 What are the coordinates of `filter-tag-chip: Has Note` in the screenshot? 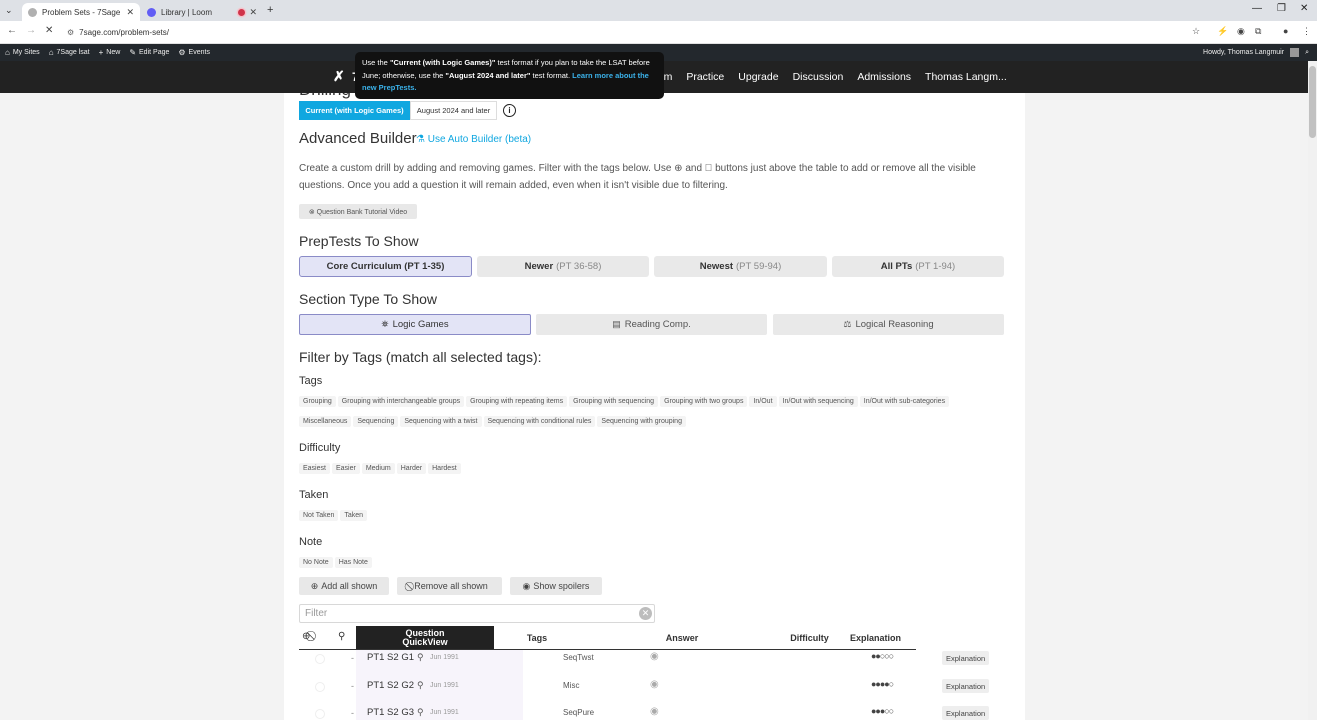 It's located at (353, 562).